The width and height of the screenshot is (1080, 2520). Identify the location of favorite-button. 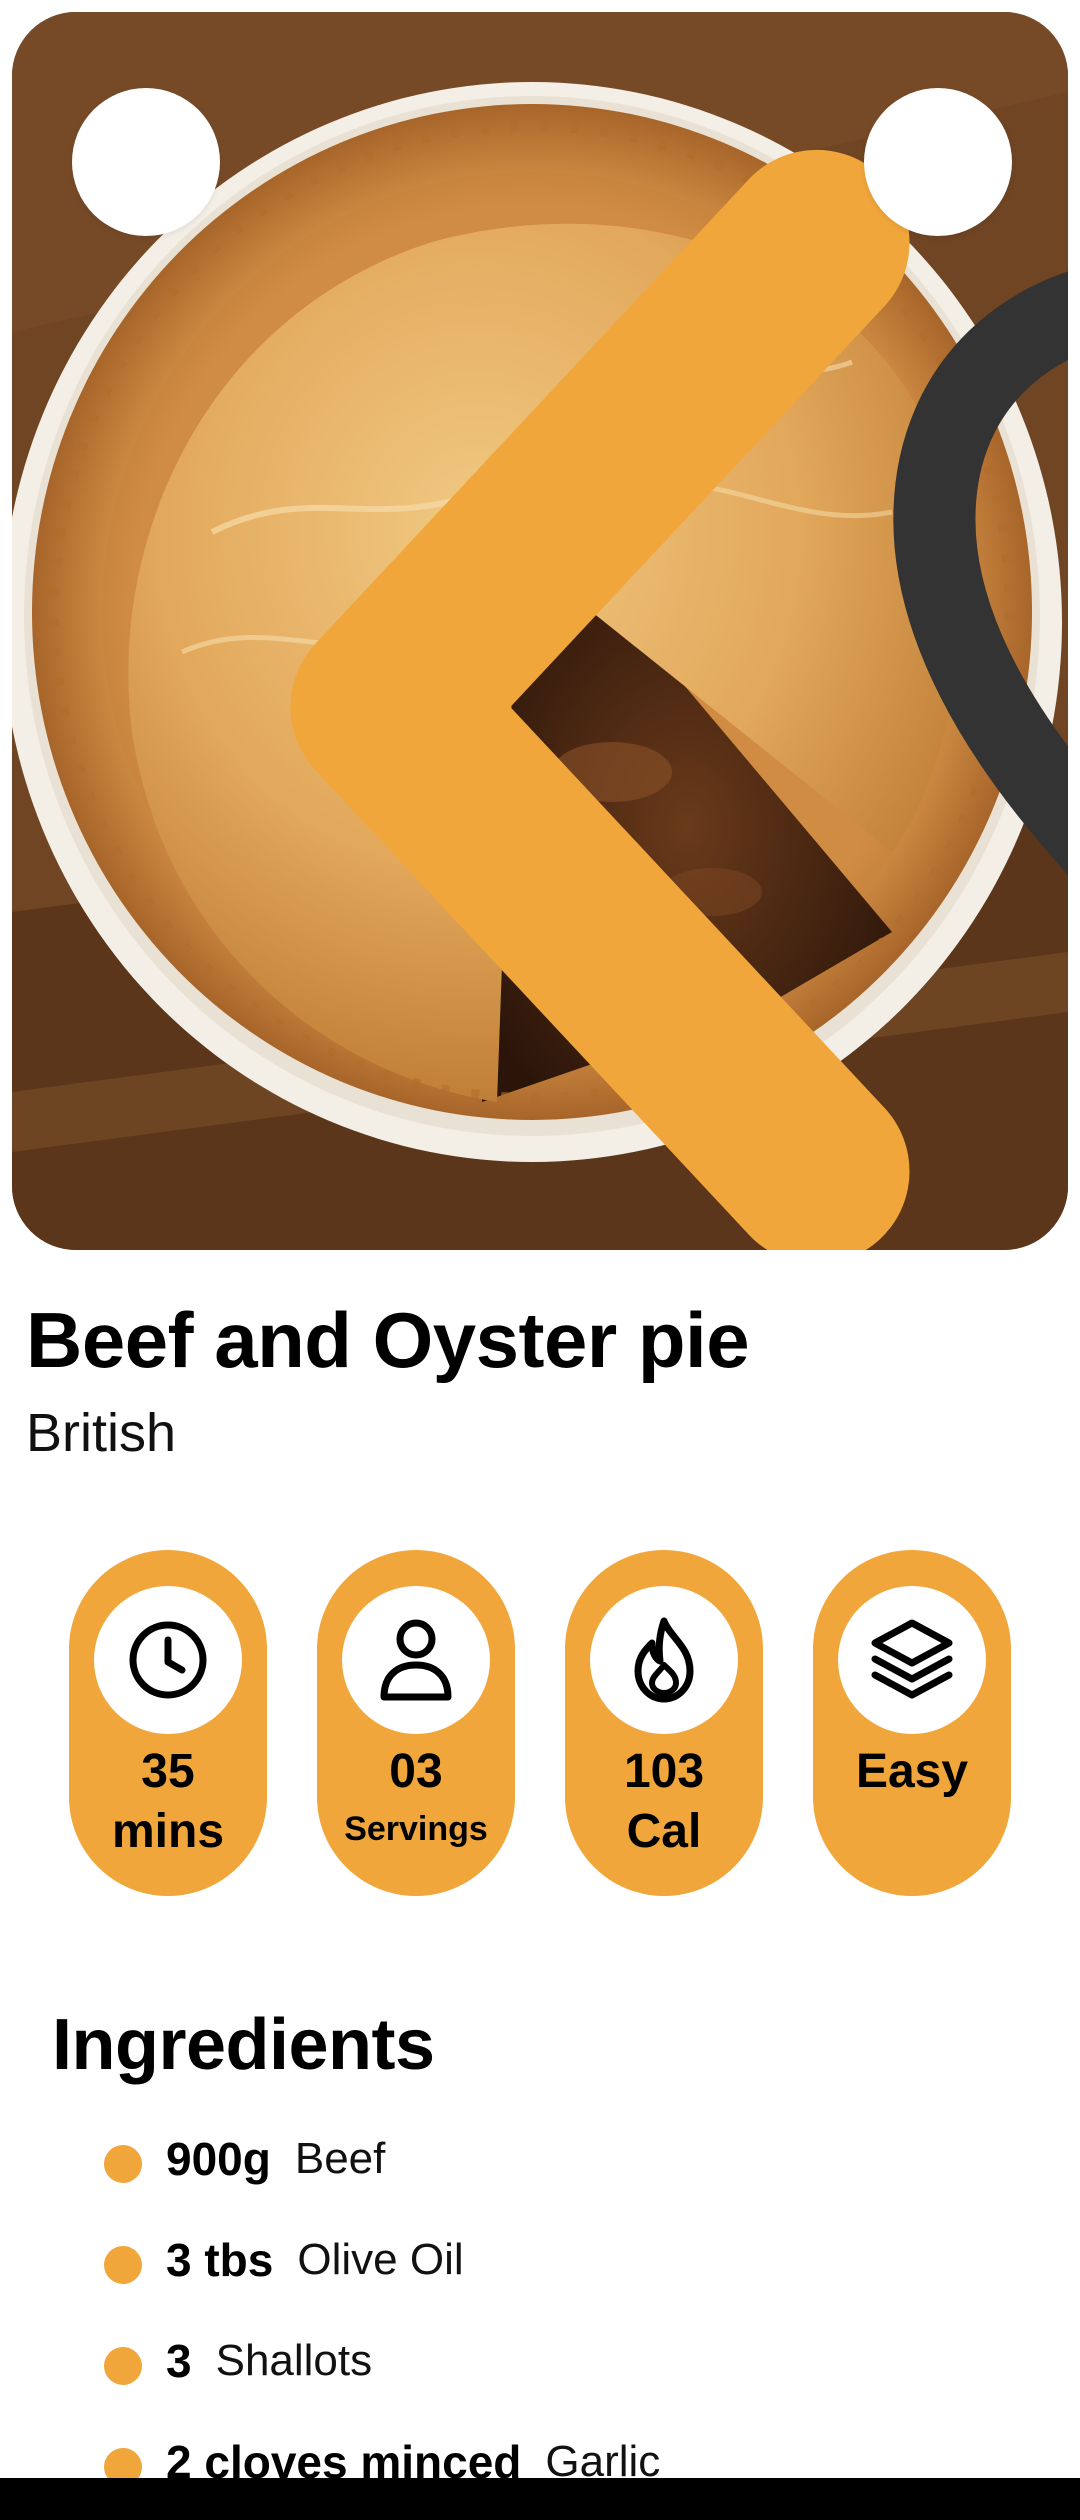
(966, 481).